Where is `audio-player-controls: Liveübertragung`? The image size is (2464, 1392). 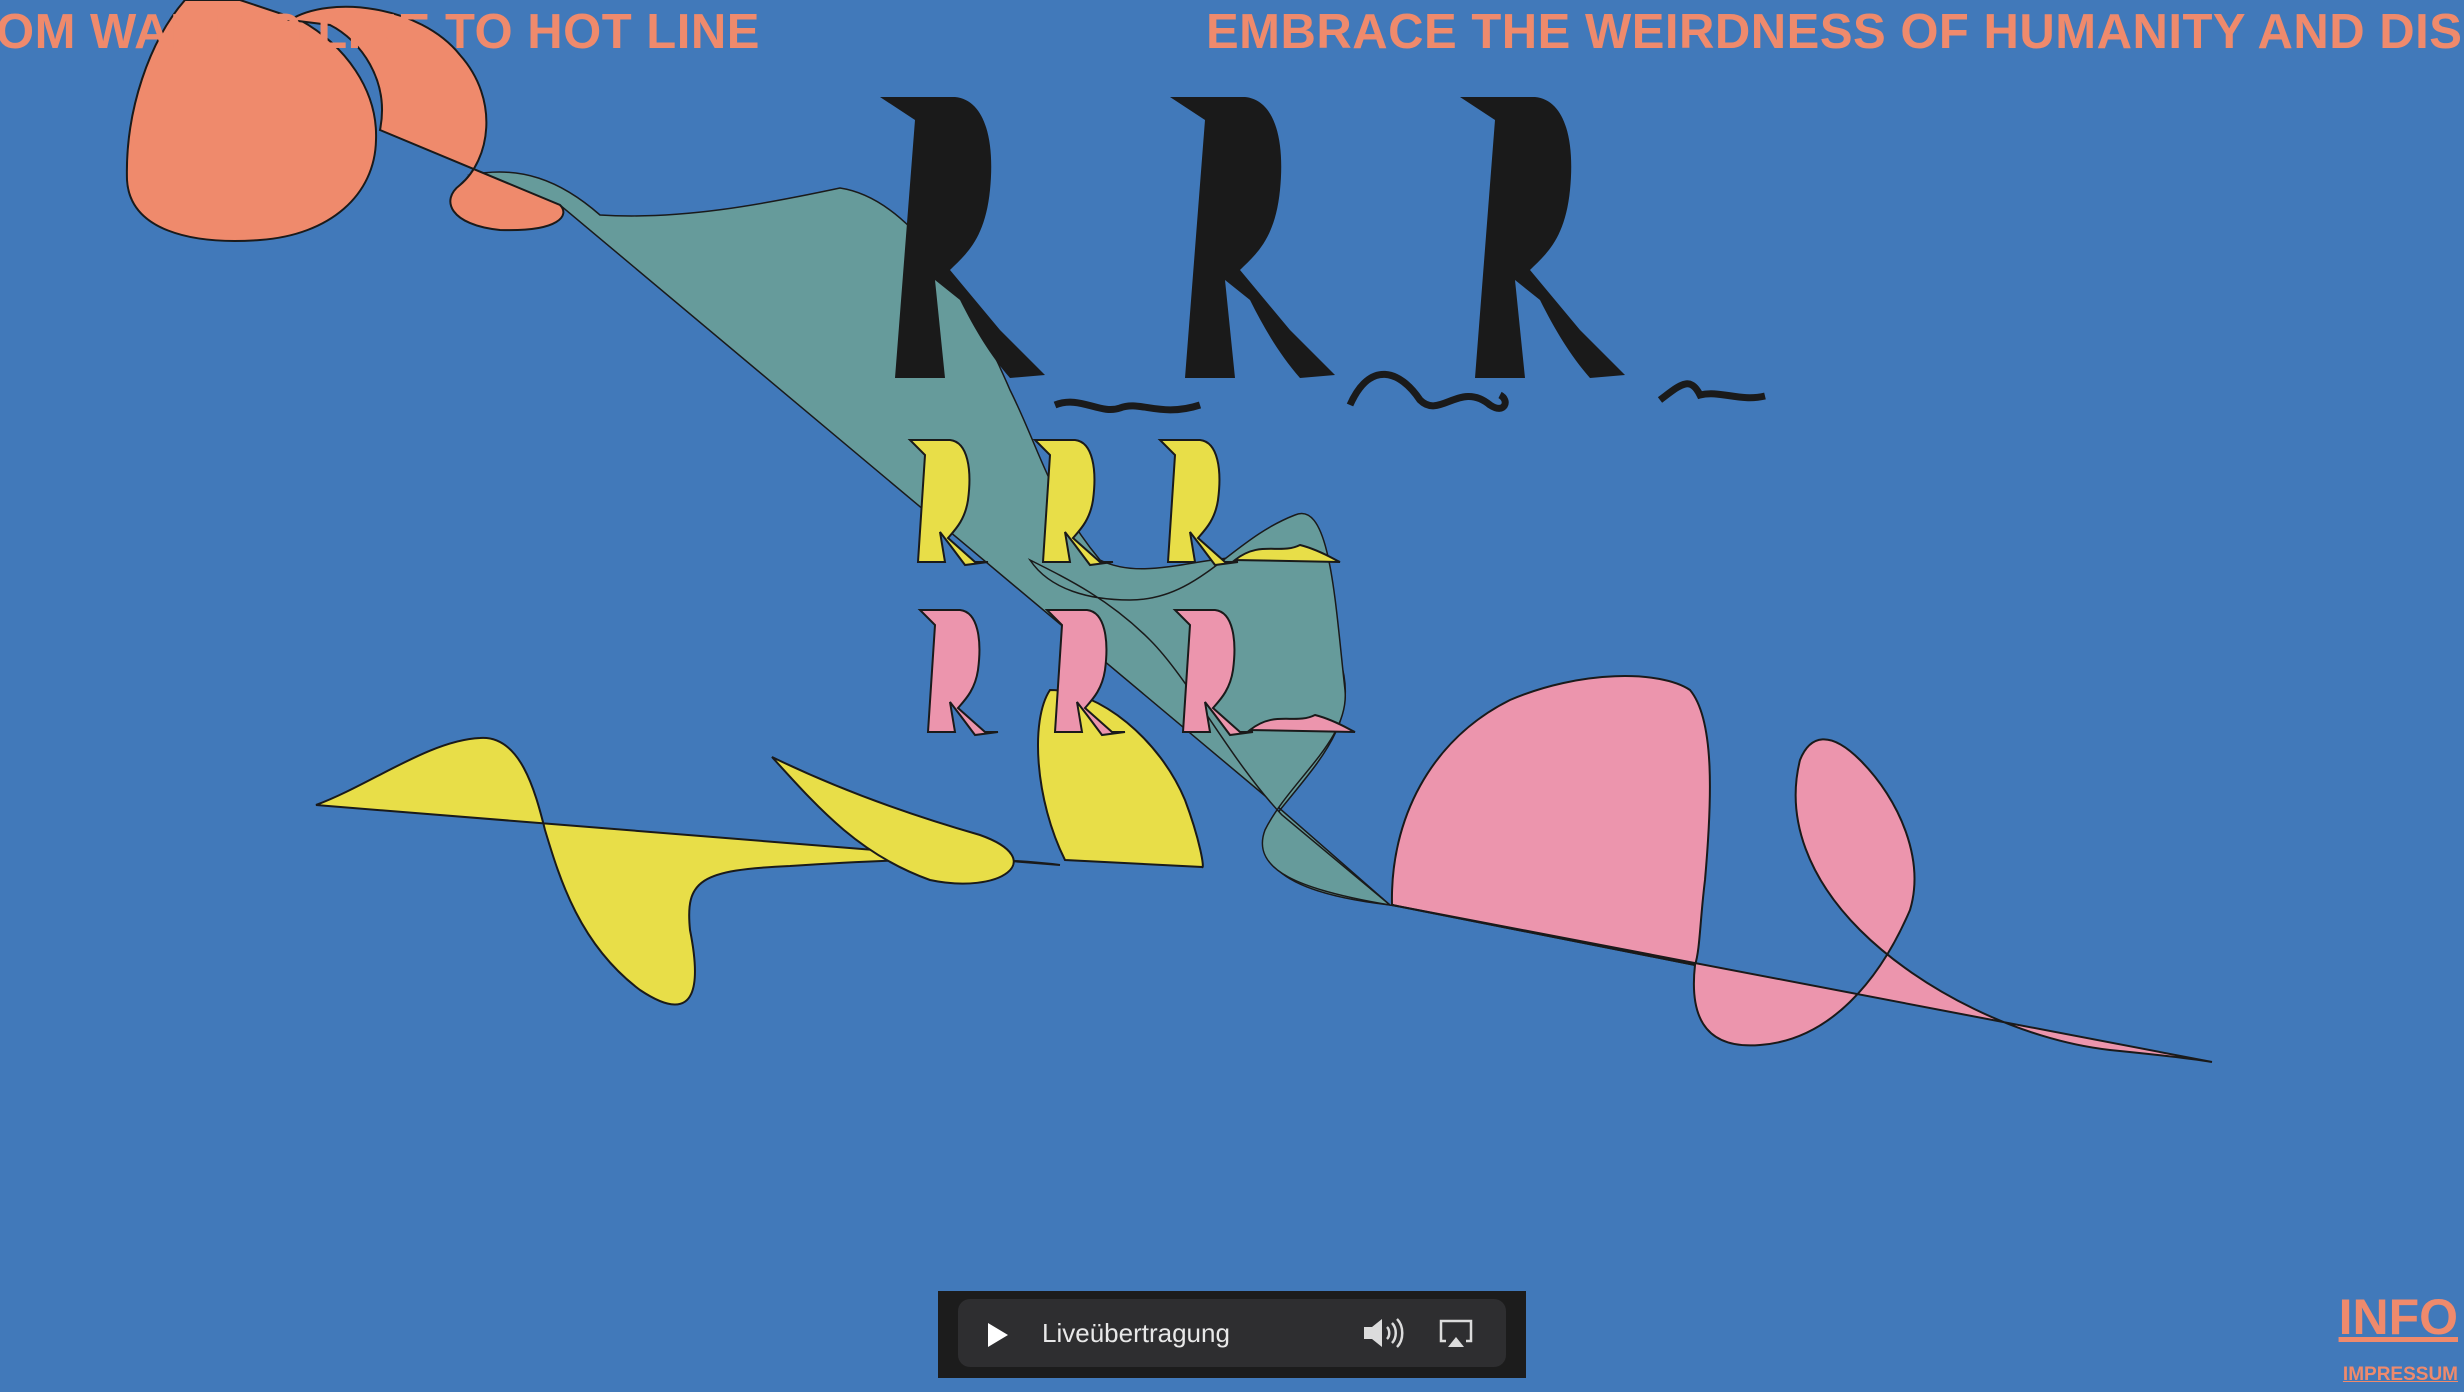 audio-player-controls: Liveübertragung is located at coordinates (1232, 1333).